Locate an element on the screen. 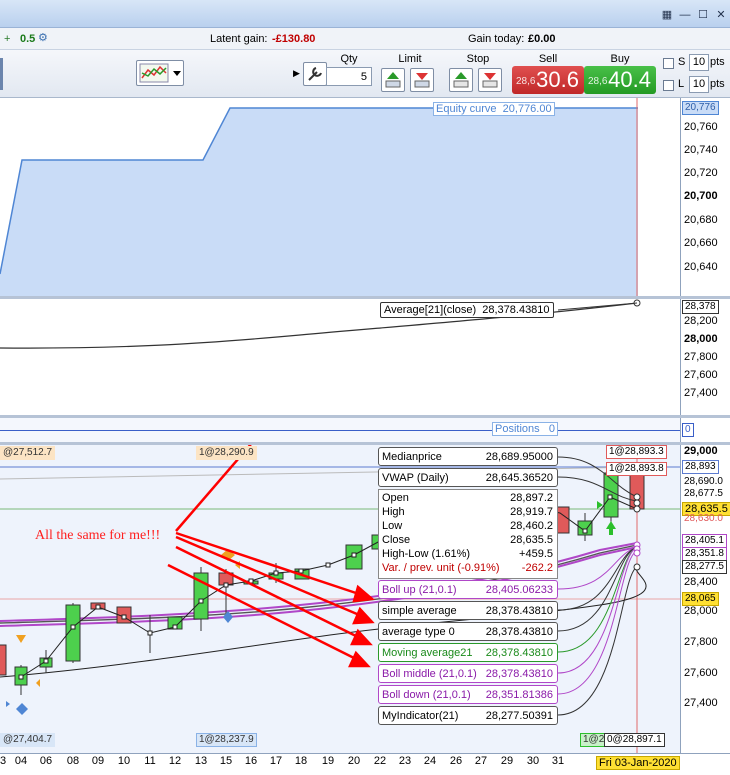 The height and width of the screenshot is (775, 730). stop-sell-icon is located at coordinates (490, 80).